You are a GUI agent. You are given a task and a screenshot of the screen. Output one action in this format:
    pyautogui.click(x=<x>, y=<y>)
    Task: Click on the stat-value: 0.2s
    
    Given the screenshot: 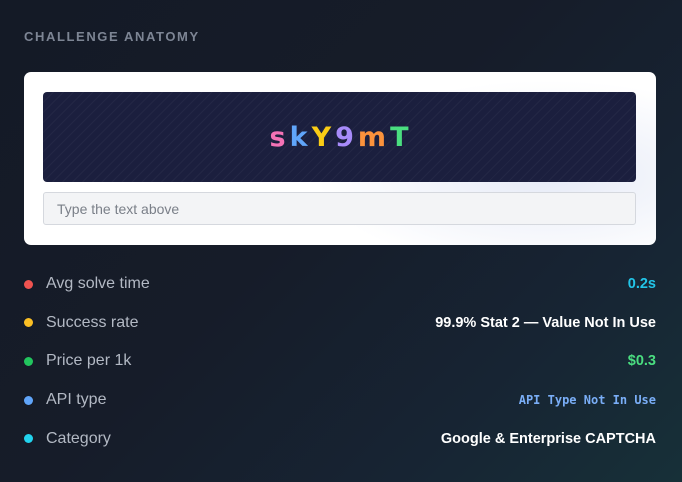 What is the action you would take?
    pyautogui.click(x=641, y=284)
    